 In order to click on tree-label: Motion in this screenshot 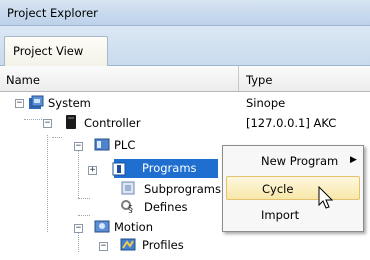, I will do `click(133, 227)`.